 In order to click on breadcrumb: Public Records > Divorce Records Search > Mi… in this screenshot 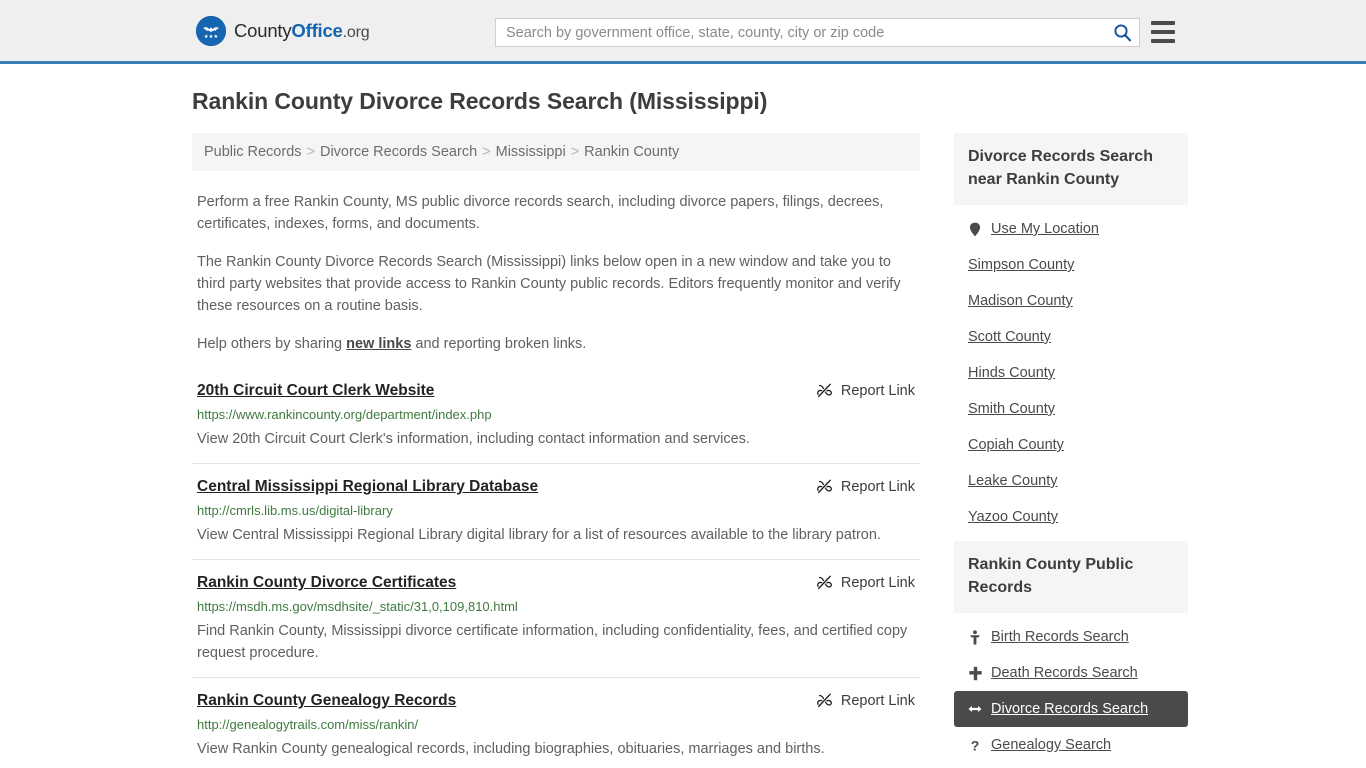, I will do `click(556, 152)`.